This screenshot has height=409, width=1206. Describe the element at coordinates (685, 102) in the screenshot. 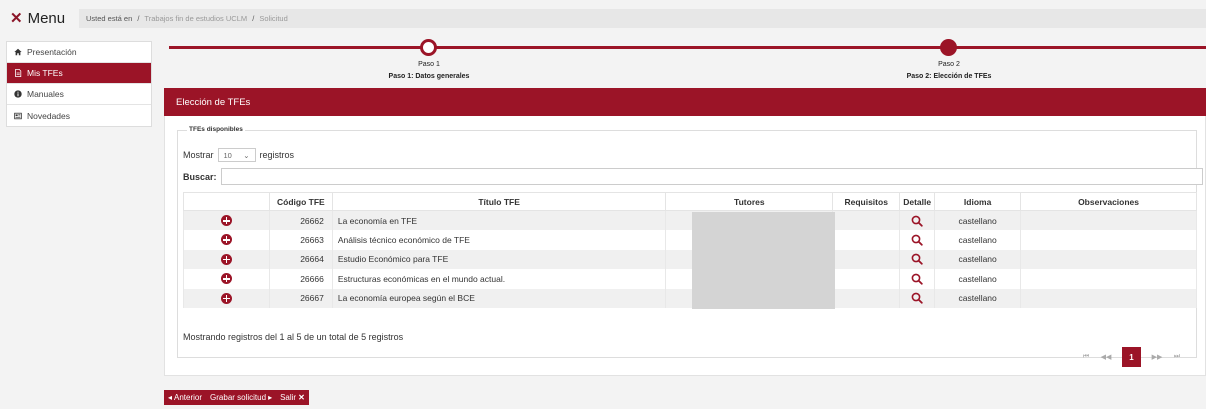

I see `panel-title: Elección de TFEs` at that location.